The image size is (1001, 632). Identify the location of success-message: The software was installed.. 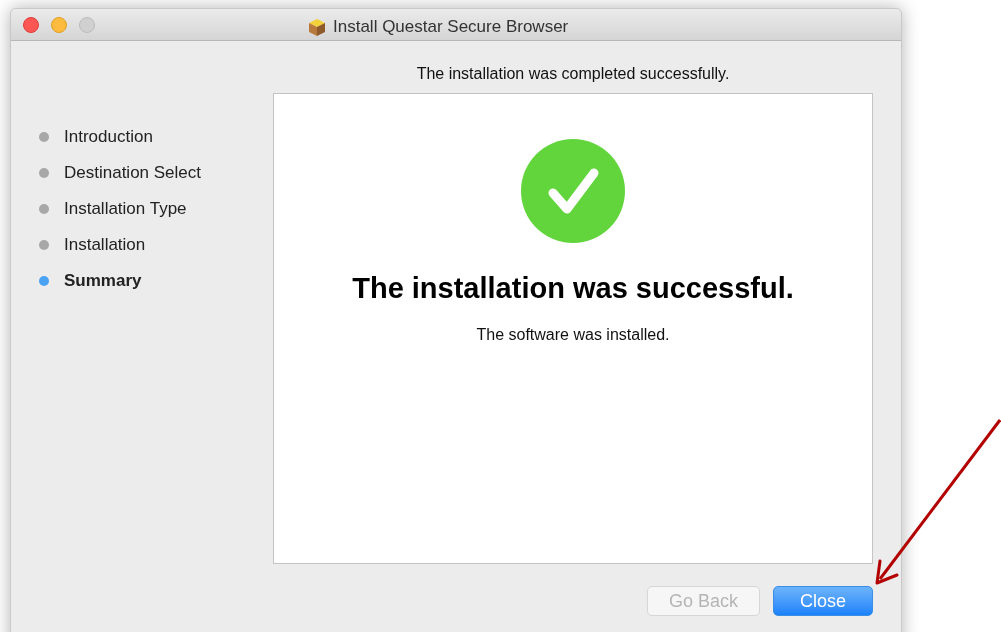
(573, 334).